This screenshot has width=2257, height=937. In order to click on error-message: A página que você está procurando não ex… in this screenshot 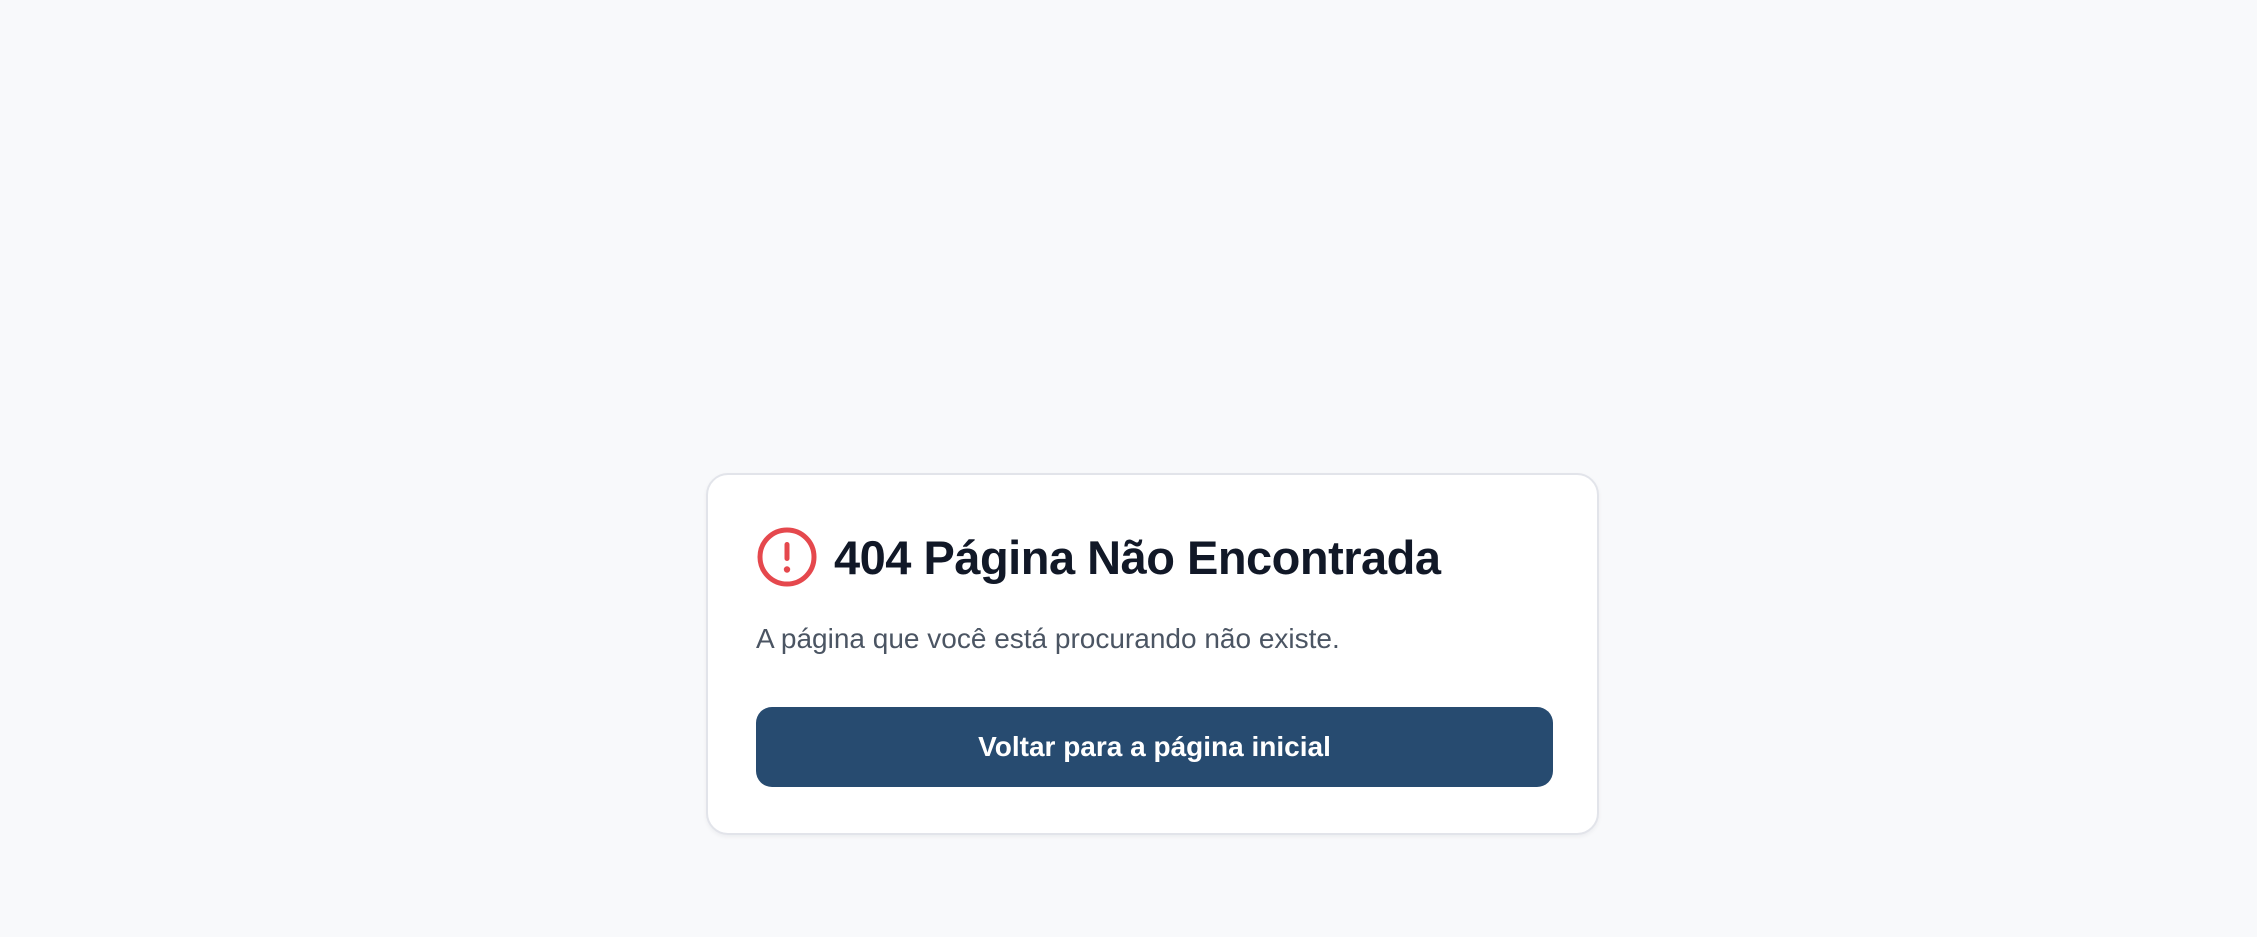, I will do `click(1048, 638)`.